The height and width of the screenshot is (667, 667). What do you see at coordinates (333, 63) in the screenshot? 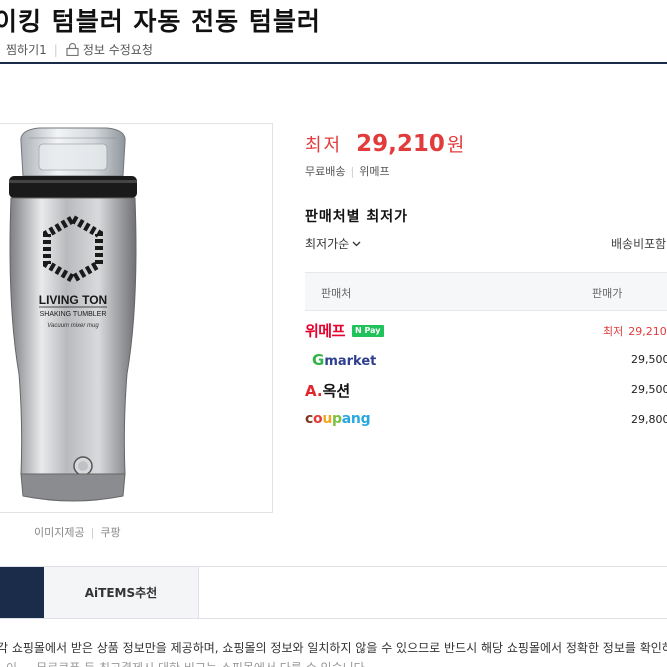
I see `header-divider` at bounding box center [333, 63].